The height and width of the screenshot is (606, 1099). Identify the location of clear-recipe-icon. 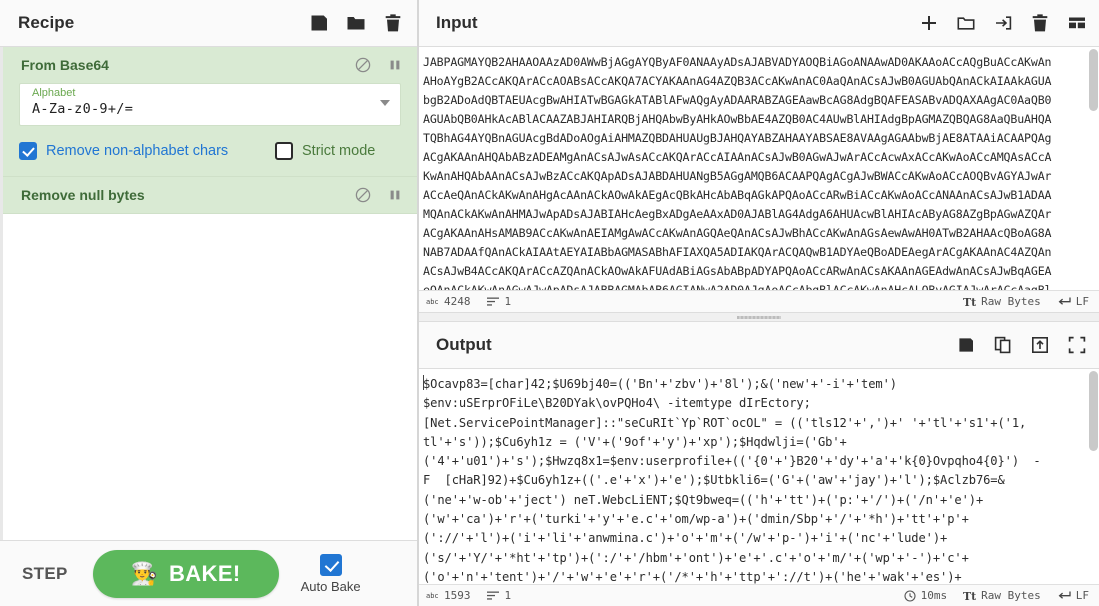
(393, 23).